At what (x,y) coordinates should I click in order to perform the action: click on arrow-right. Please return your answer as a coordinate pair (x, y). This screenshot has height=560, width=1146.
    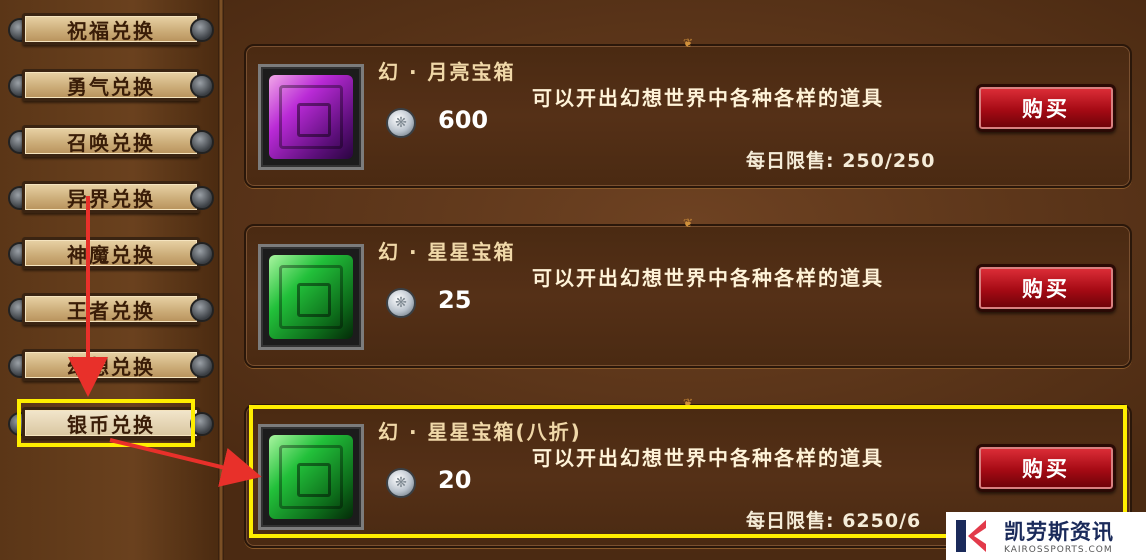
    Looking at the image, I should click on (185, 462).